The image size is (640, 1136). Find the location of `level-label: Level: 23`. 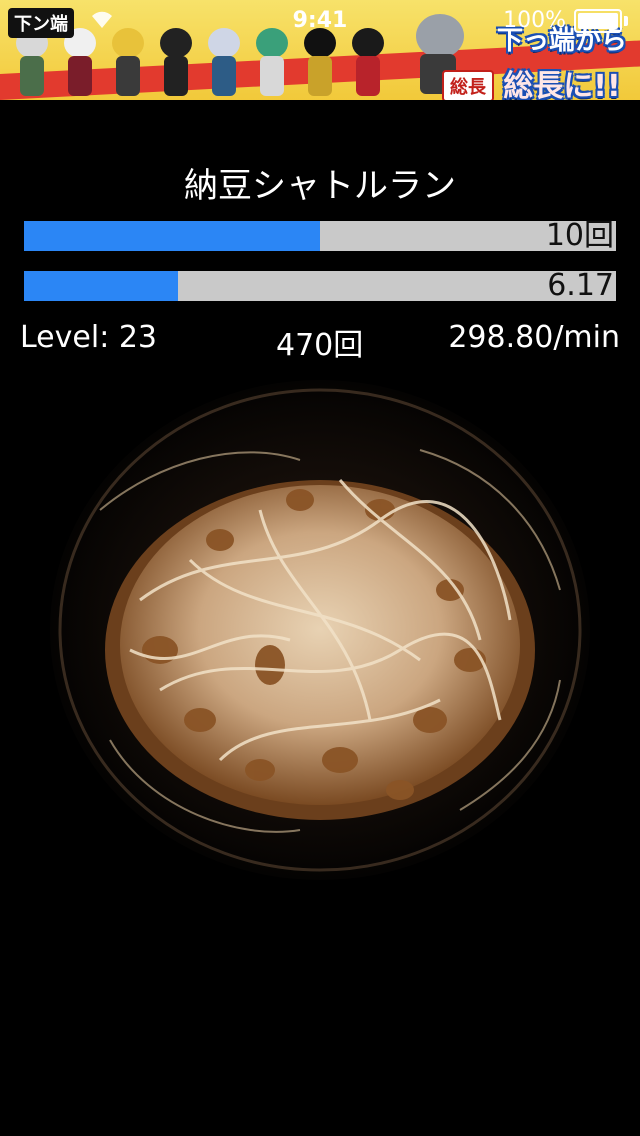

level-label: Level: 23 is located at coordinates (89, 337).